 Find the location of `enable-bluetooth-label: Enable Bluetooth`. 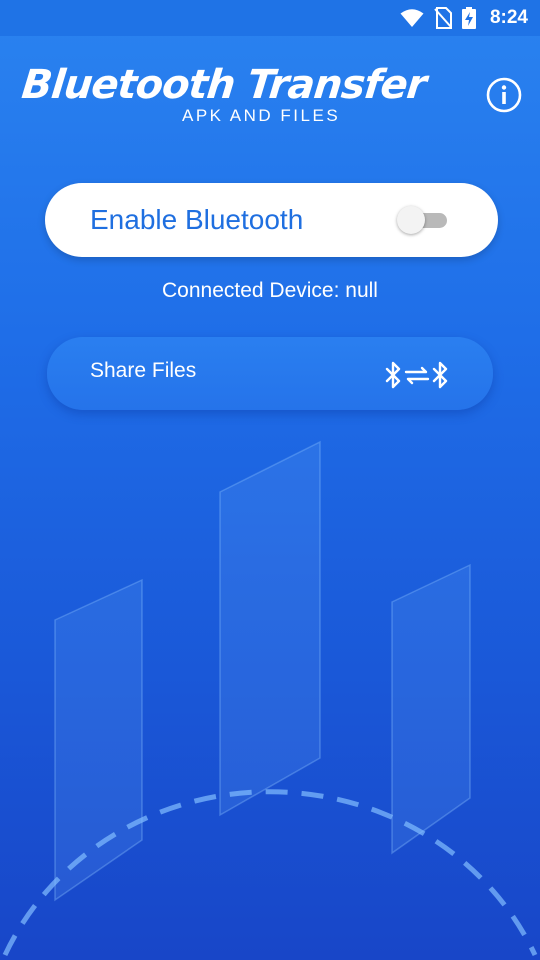

enable-bluetooth-label: Enable Bluetooth is located at coordinates (197, 219).